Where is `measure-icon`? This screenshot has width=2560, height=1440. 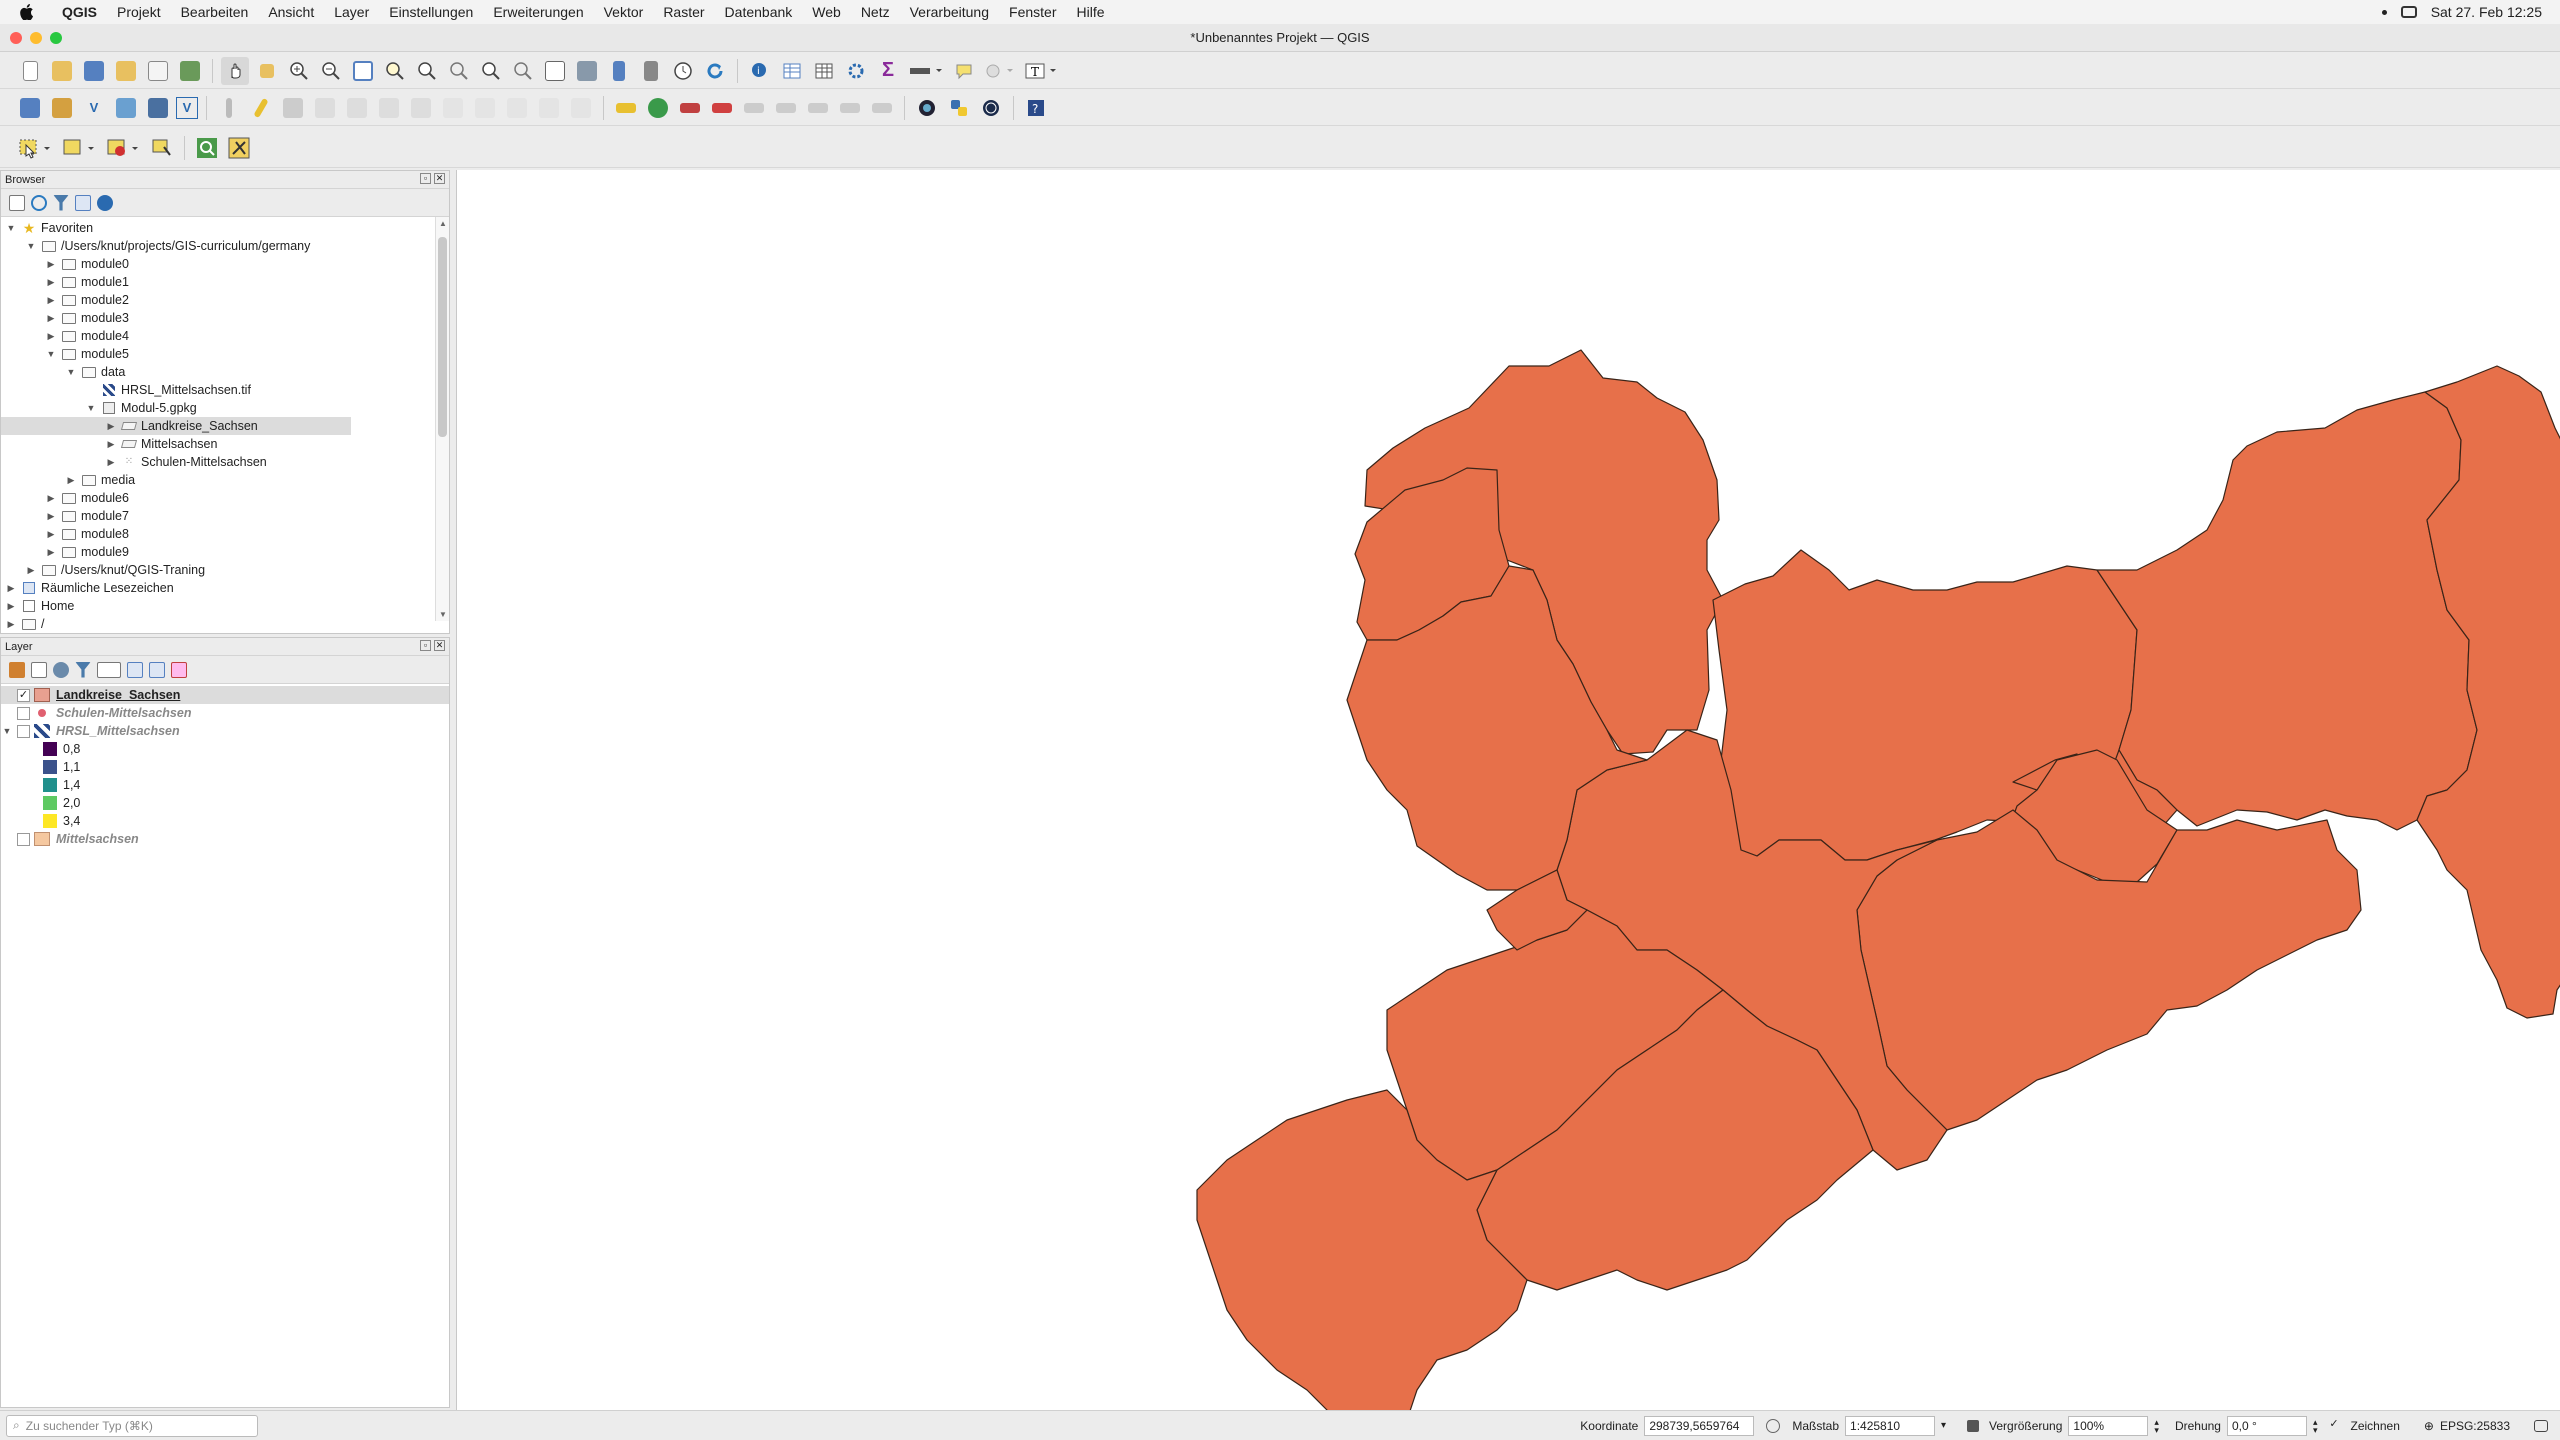 measure-icon is located at coordinates (926, 71).